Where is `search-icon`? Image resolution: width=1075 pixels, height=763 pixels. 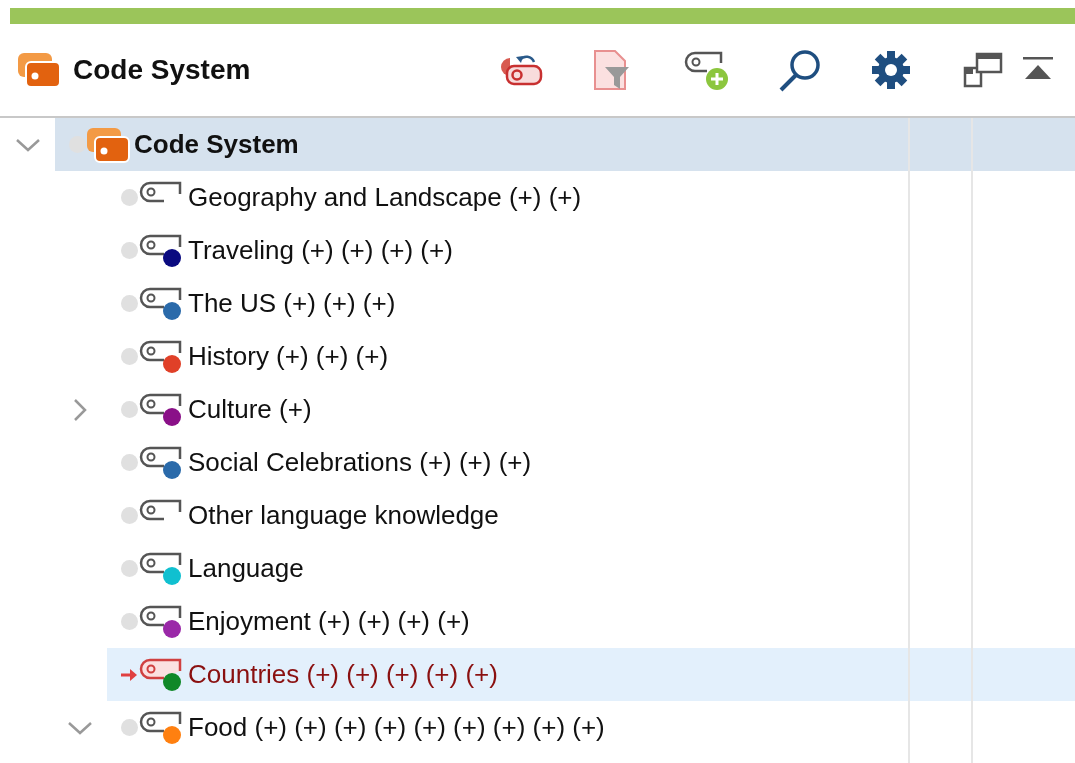
search-icon is located at coordinates (800, 70).